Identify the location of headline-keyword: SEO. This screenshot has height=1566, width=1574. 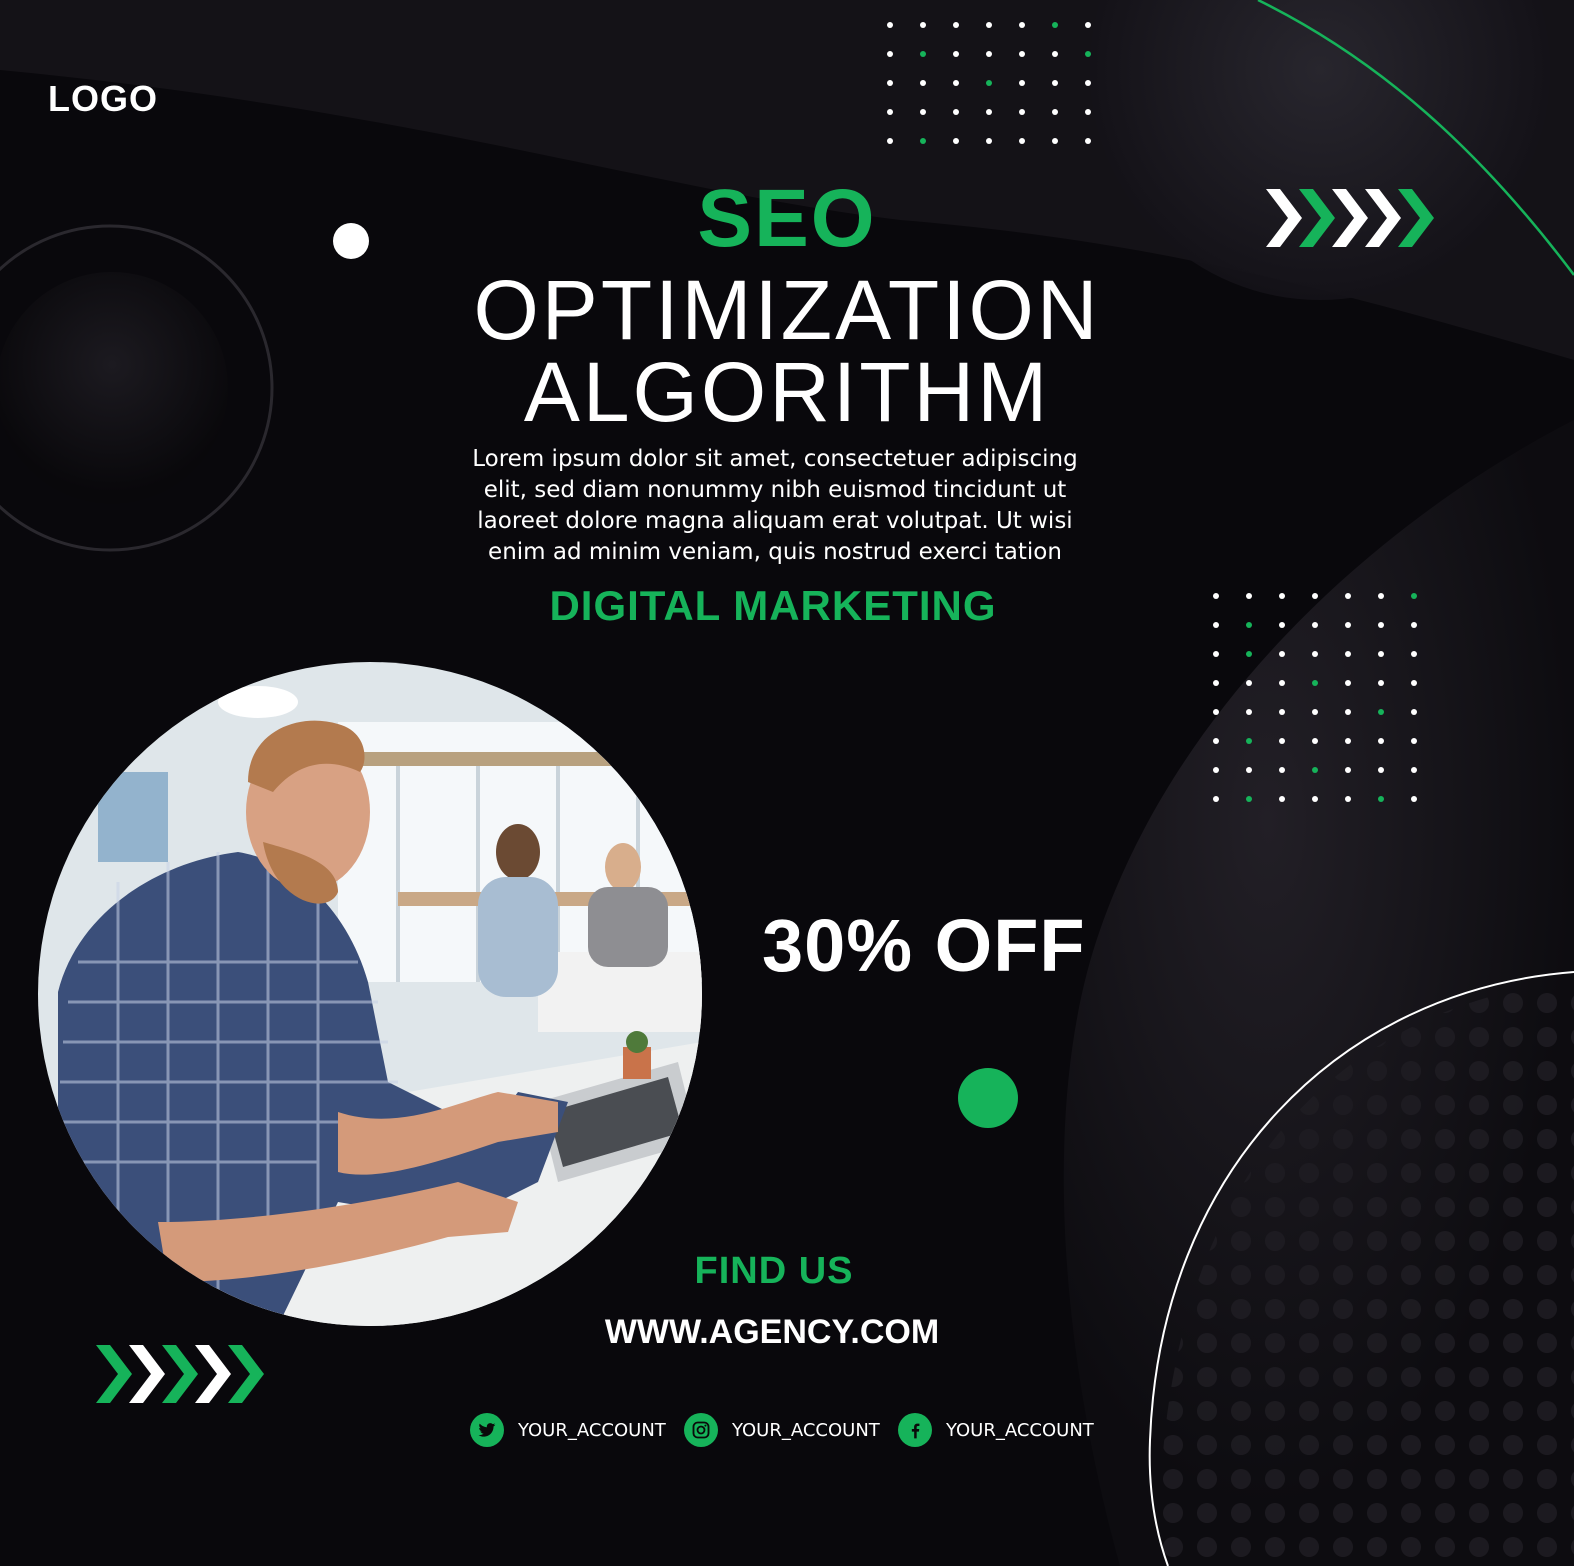
(787, 218).